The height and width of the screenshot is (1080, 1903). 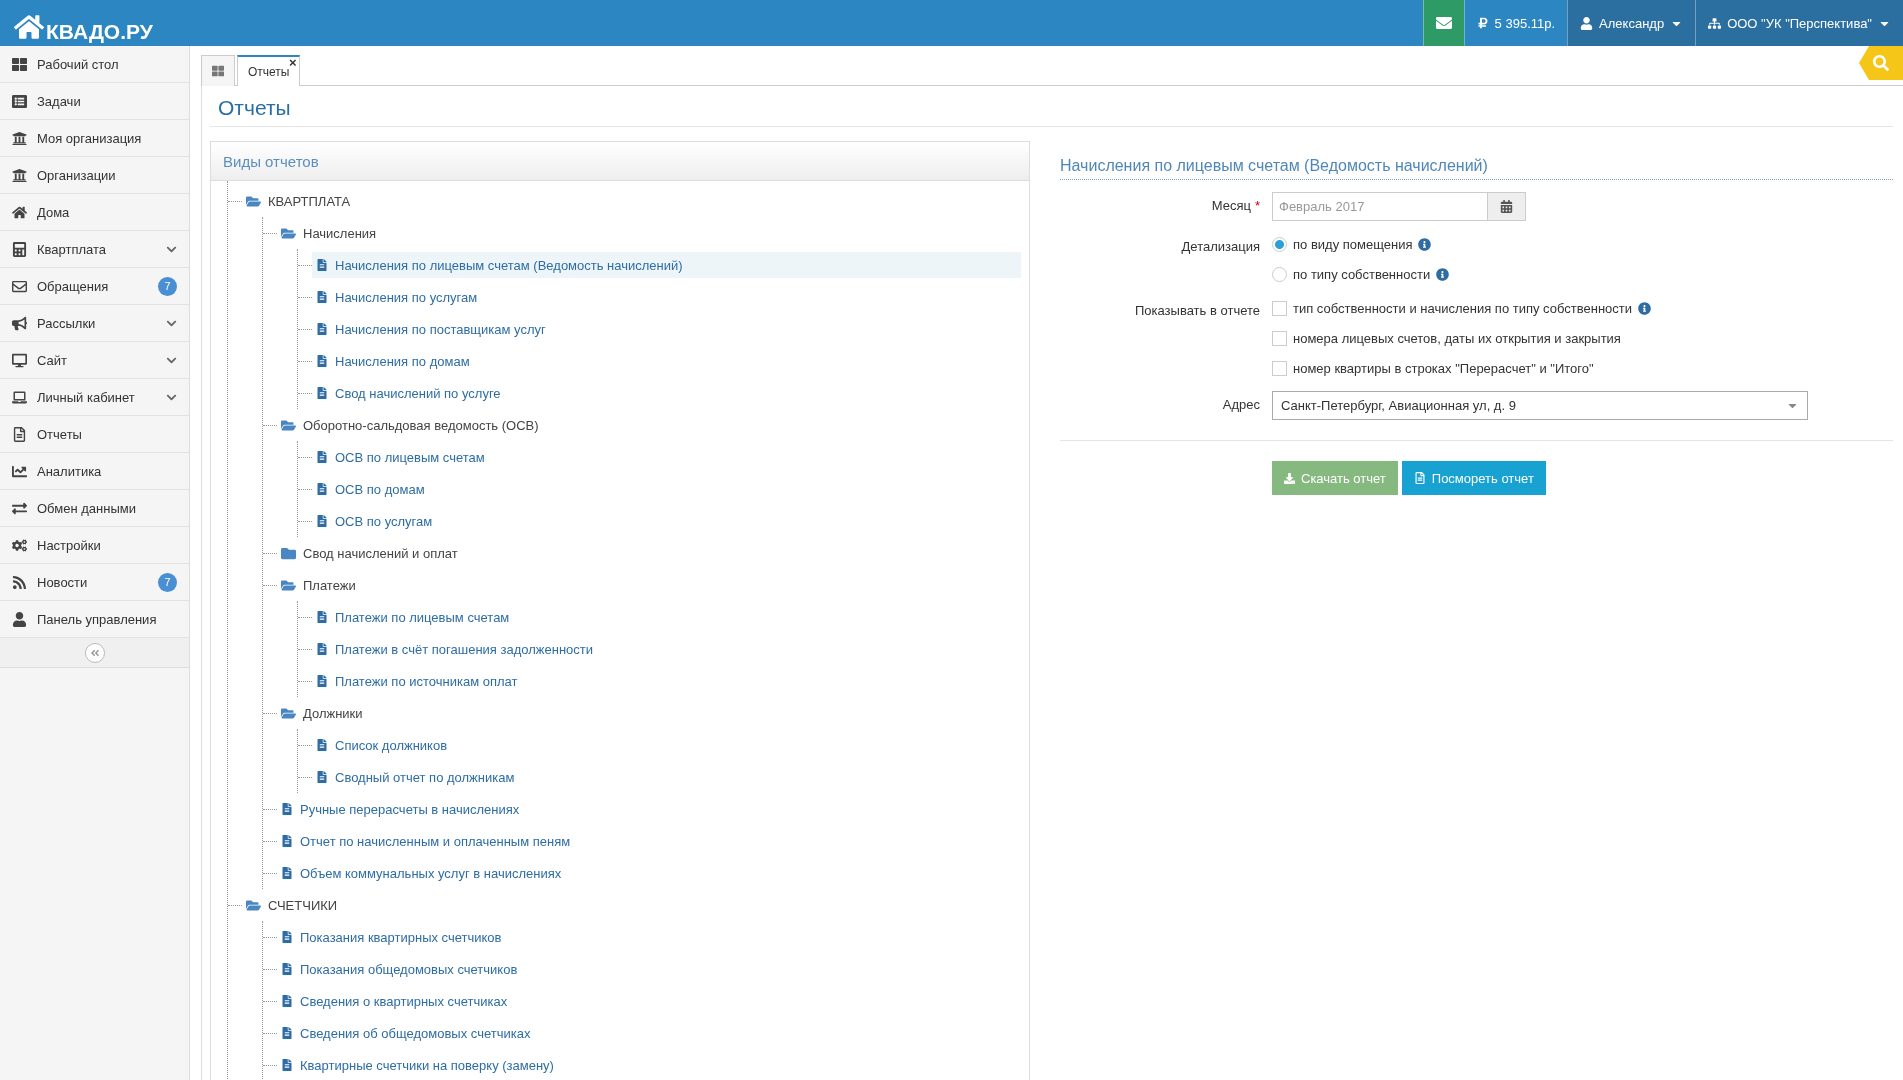 I want to click on report-link: Список должников, so click(x=666, y=745).